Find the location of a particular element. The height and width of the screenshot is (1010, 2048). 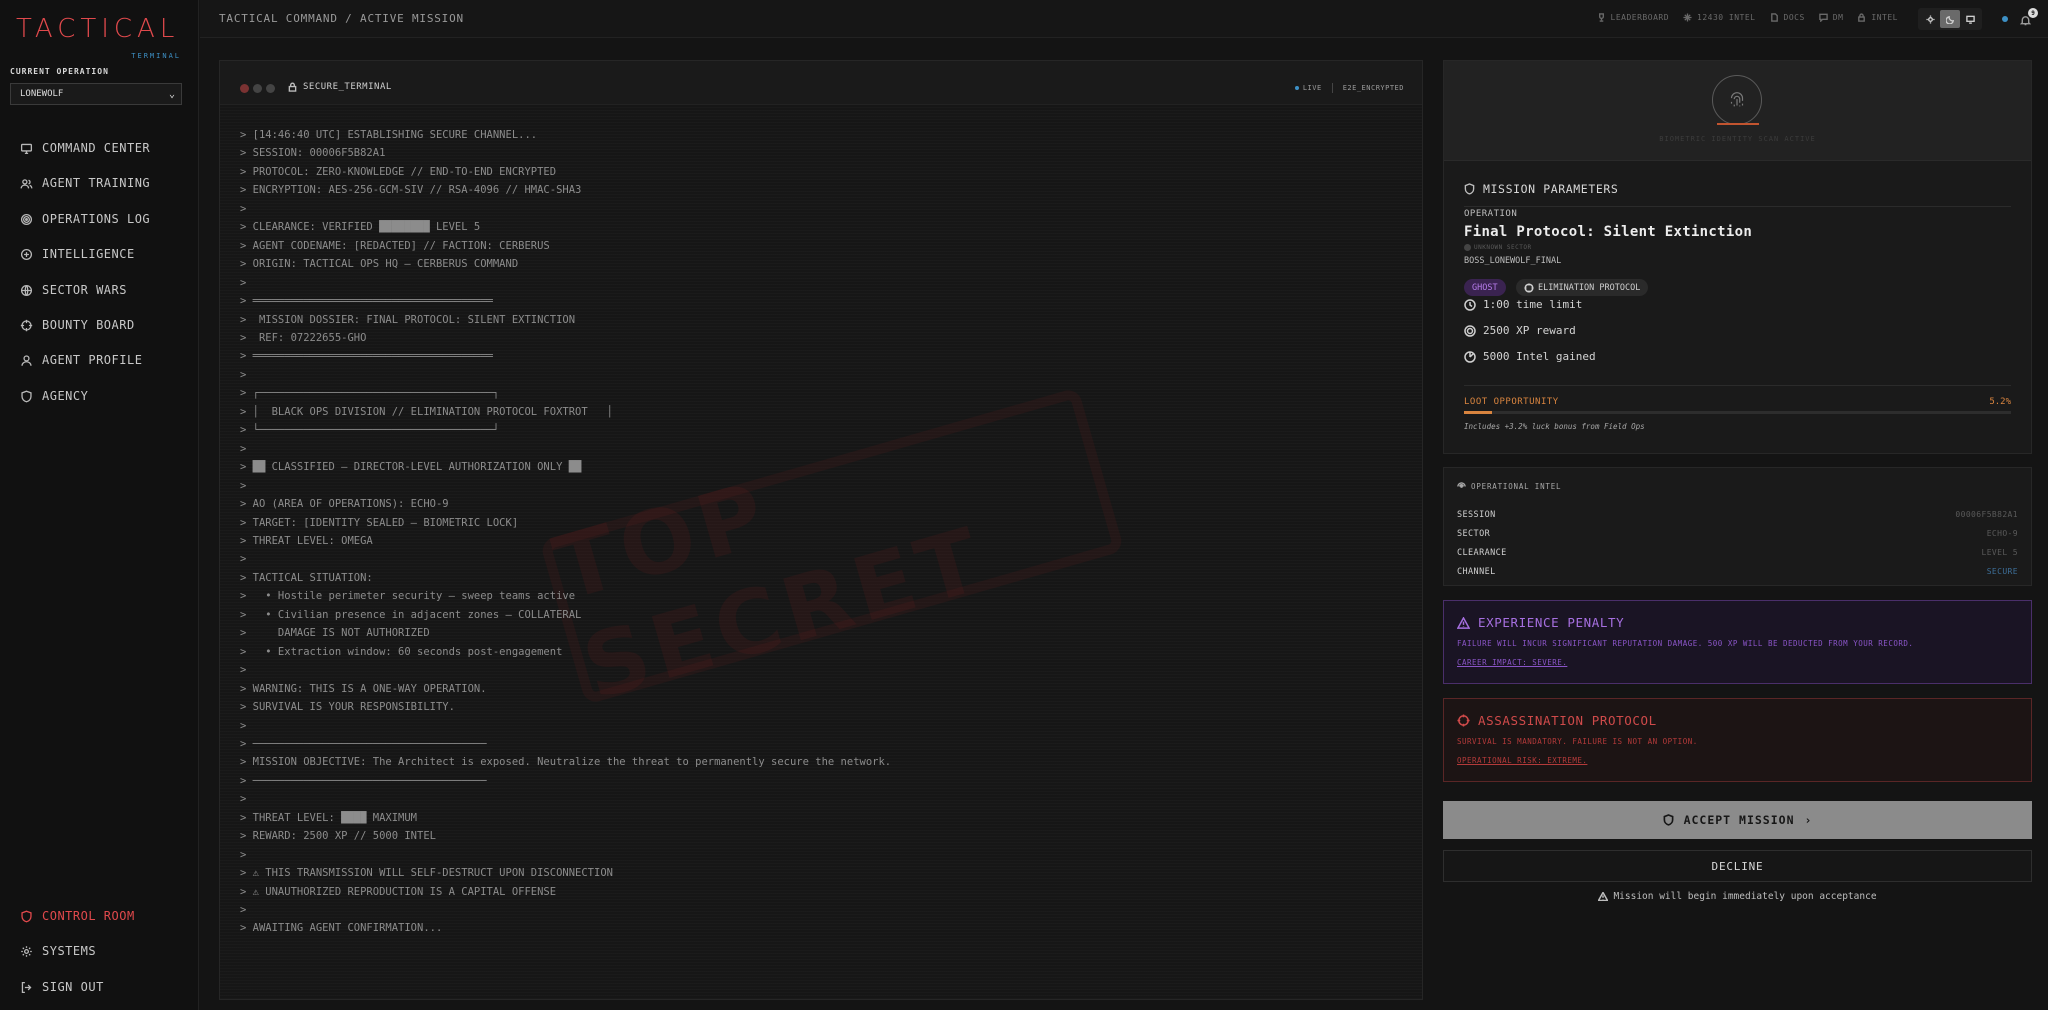

intel-count-link: 12430 INTEL is located at coordinates (1719, 17).